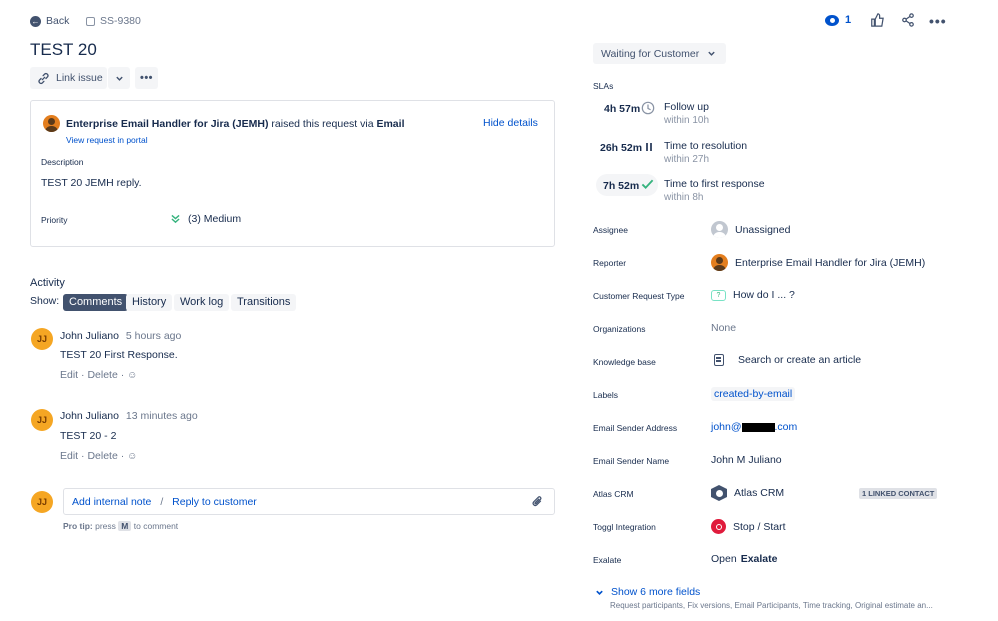 Image resolution: width=998 pixels, height=621 pixels. I want to click on back-button: ← Back, so click(49, 21).